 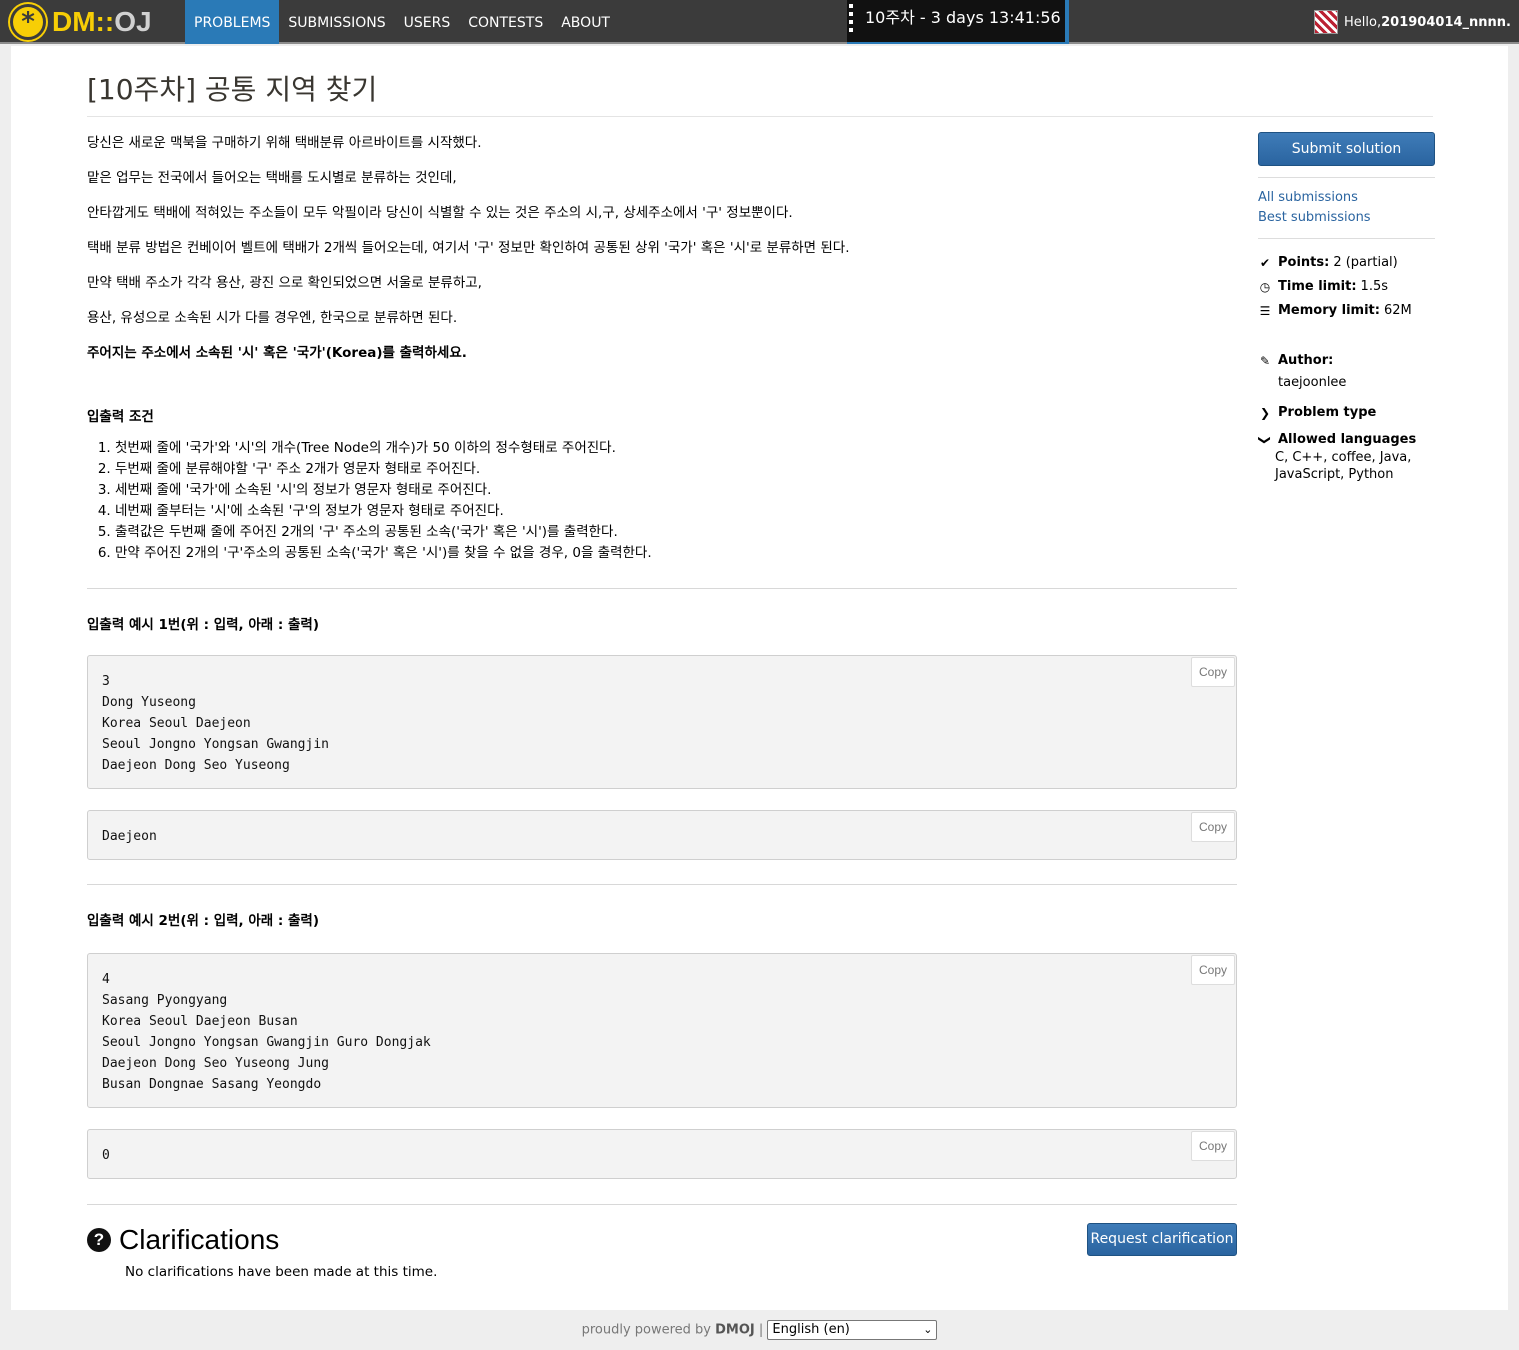 What do you see at coordinates (1374, 286) in the screenshot?
I see `time-limit-value: 1.5s` at bounding box center [1374, 286].